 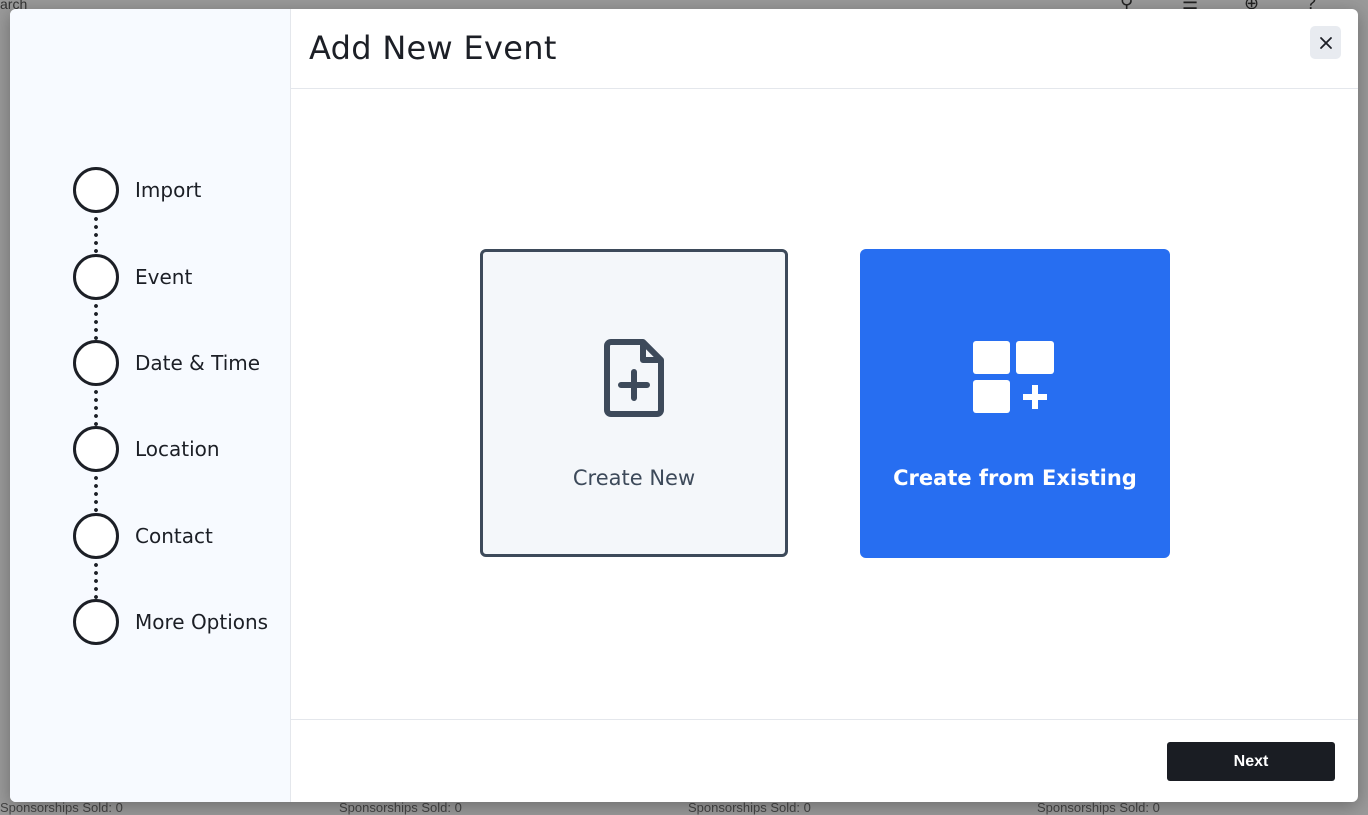 What do you see at coordinates (1013, 377) in the screenshot?
I see `grid-plus-icon` at bounding box center [1013, 377].